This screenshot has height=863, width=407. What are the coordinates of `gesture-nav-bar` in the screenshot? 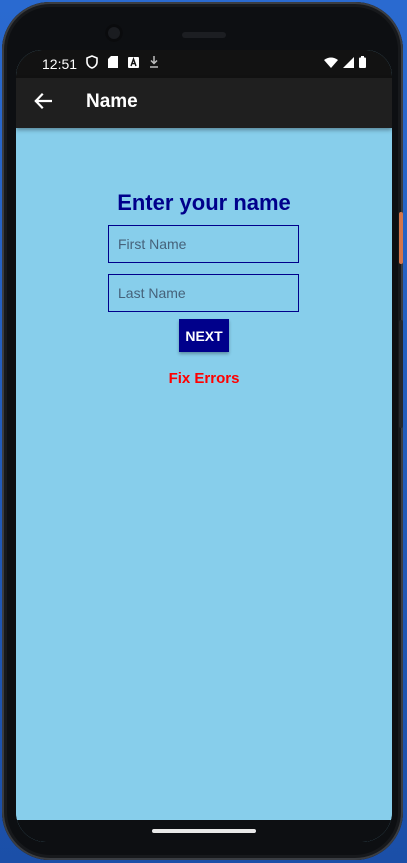 It's located at (204, 831).